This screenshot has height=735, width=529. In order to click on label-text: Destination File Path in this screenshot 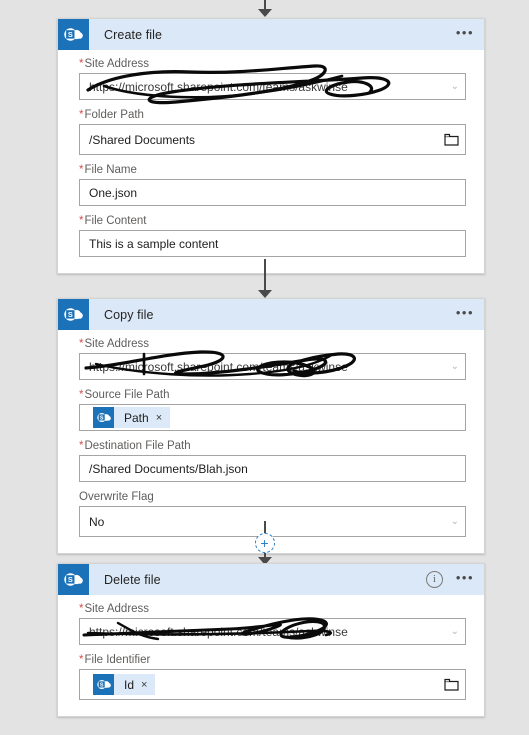, I will do `click(137, 446)`.